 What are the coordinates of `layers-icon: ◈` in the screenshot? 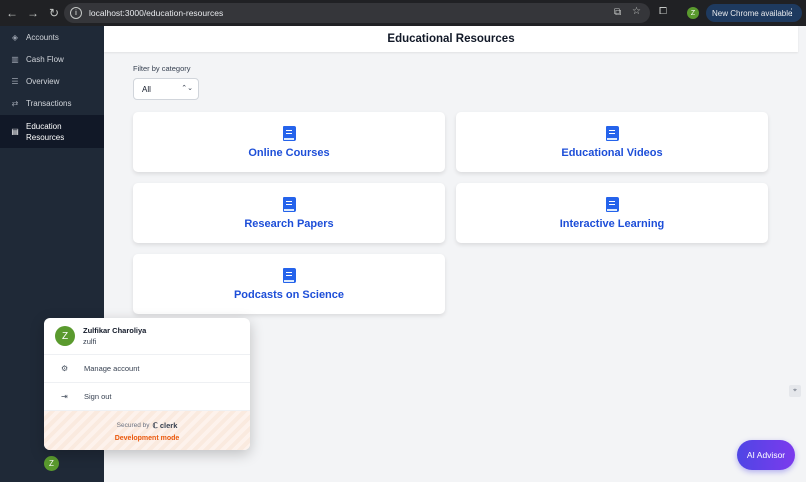 It's located at (15, 37).